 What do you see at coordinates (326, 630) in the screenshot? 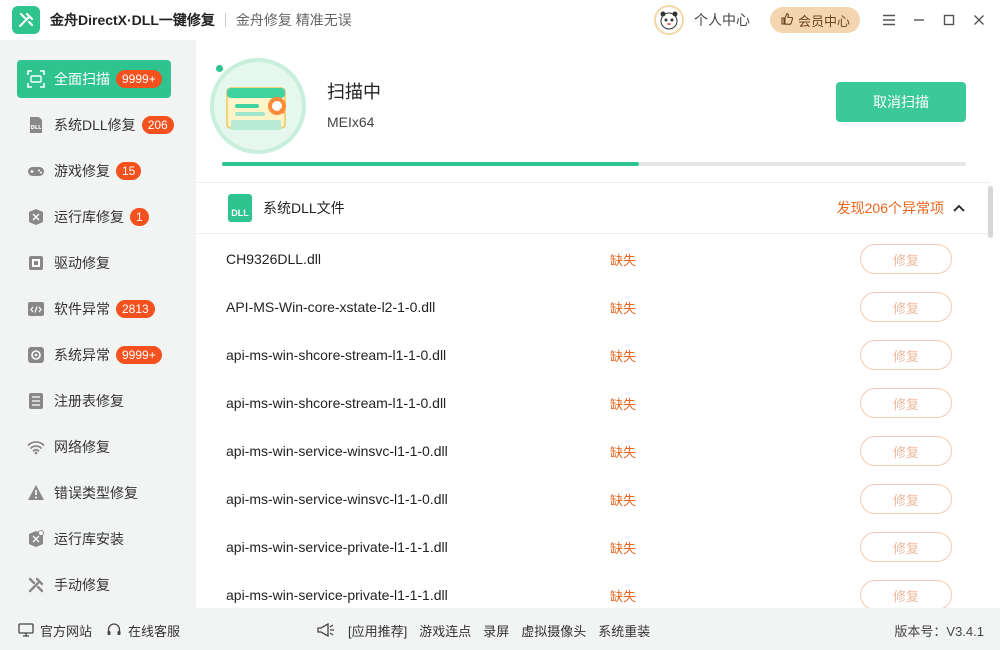
I see `megaphone-icon` at bounding box center [326, 630].